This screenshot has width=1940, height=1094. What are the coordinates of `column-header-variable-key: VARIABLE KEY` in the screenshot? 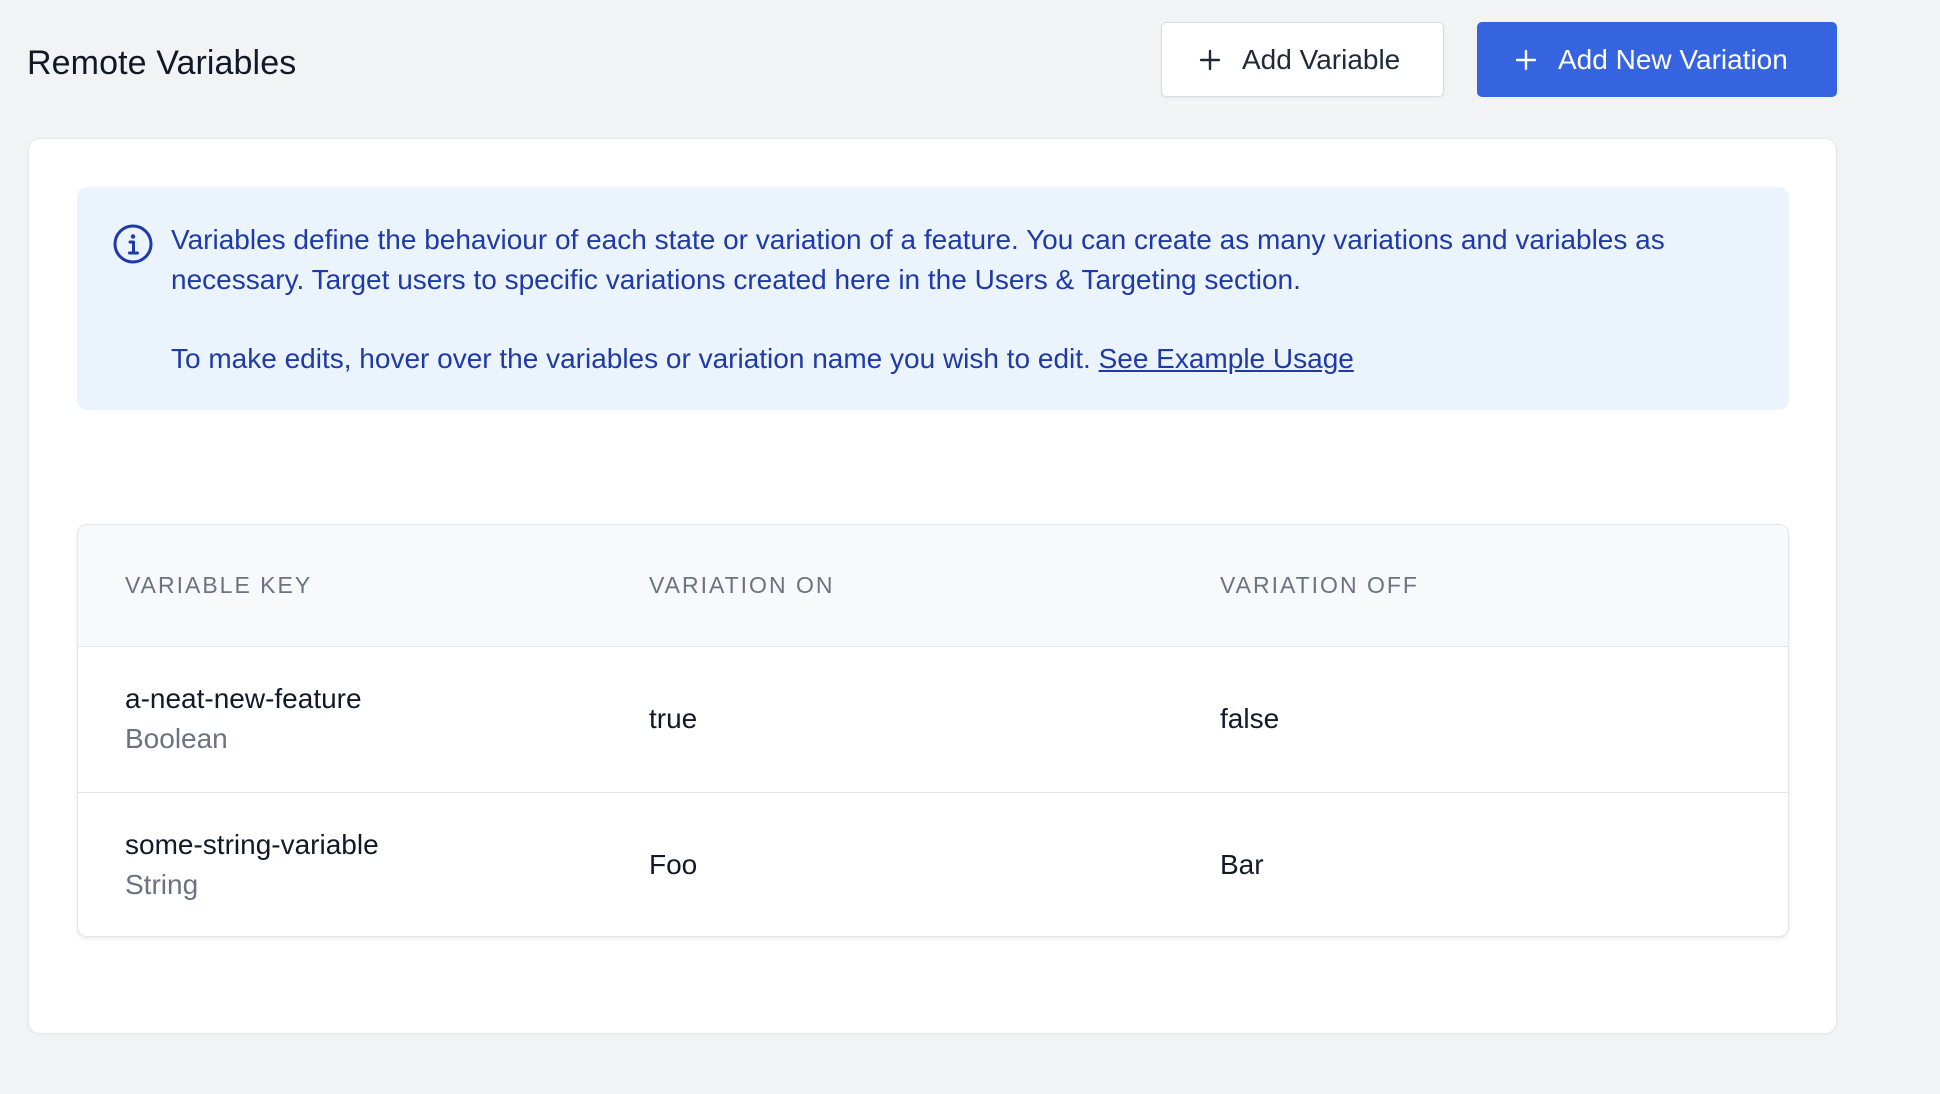 It's located at (363, 586).